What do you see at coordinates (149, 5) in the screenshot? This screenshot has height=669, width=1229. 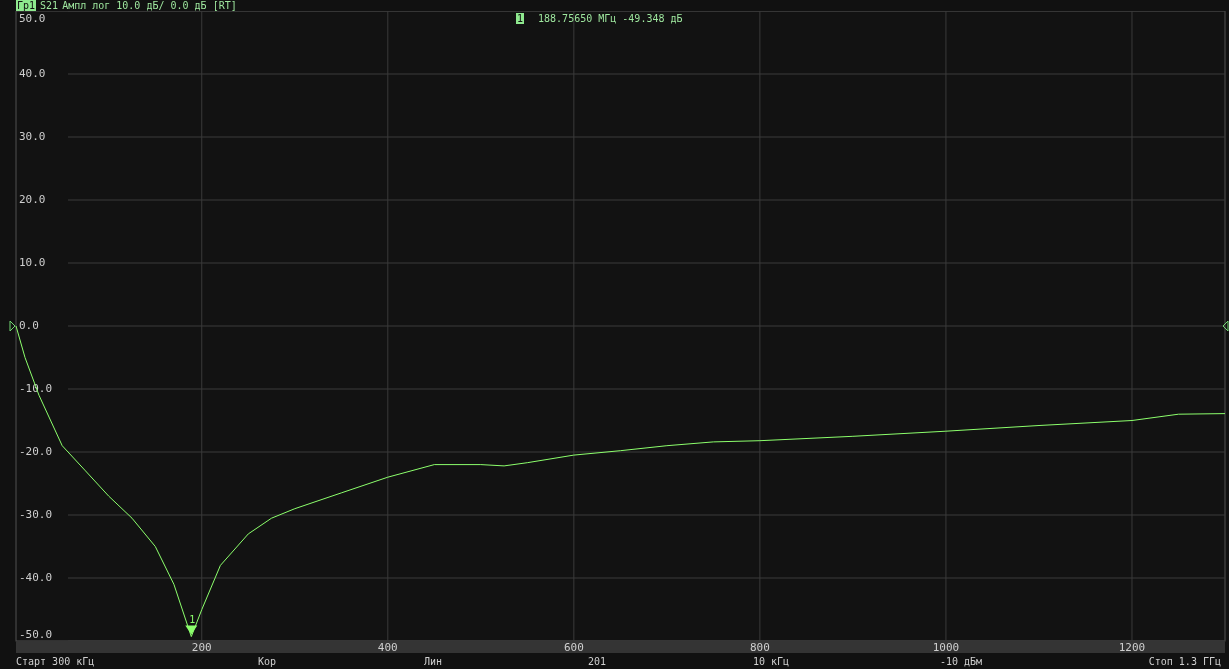 I see `trace-info: Ампл лог 10.0 дБ/ 0.0 дБ [RT]` at bounding box center [149, 5].